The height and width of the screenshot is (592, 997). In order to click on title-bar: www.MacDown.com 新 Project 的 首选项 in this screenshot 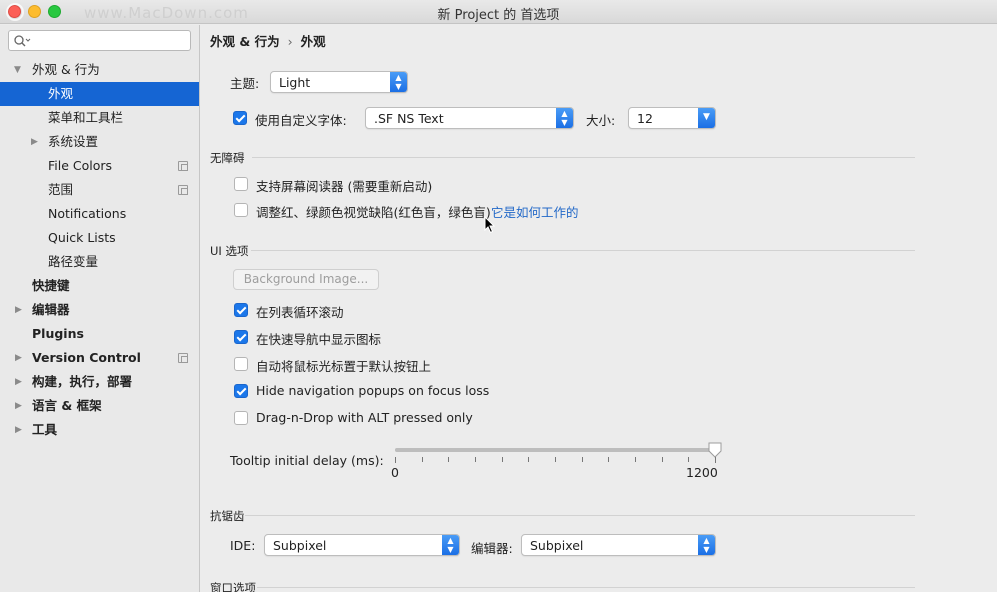, I will do `click(498, 12)`.